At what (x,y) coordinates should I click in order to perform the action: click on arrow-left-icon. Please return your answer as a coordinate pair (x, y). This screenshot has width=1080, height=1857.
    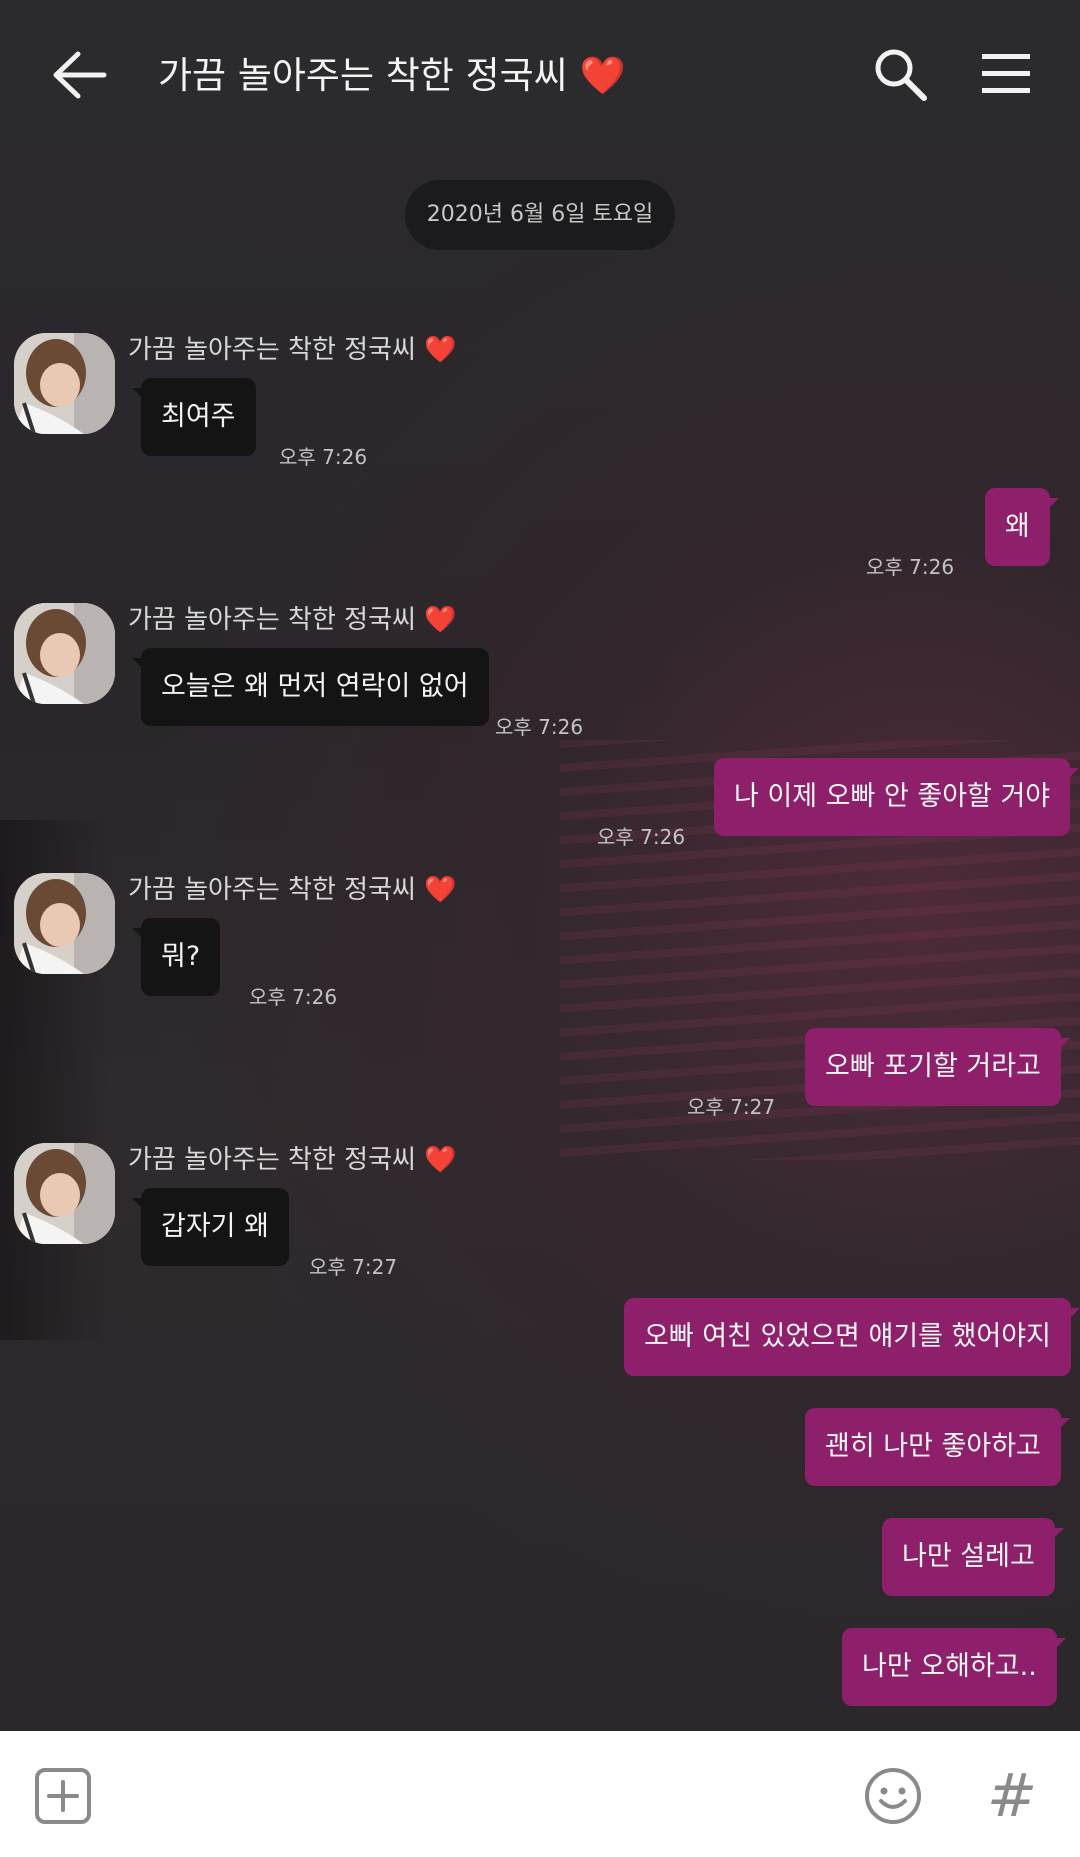
    Looking at the image, I should click on (80, 75).